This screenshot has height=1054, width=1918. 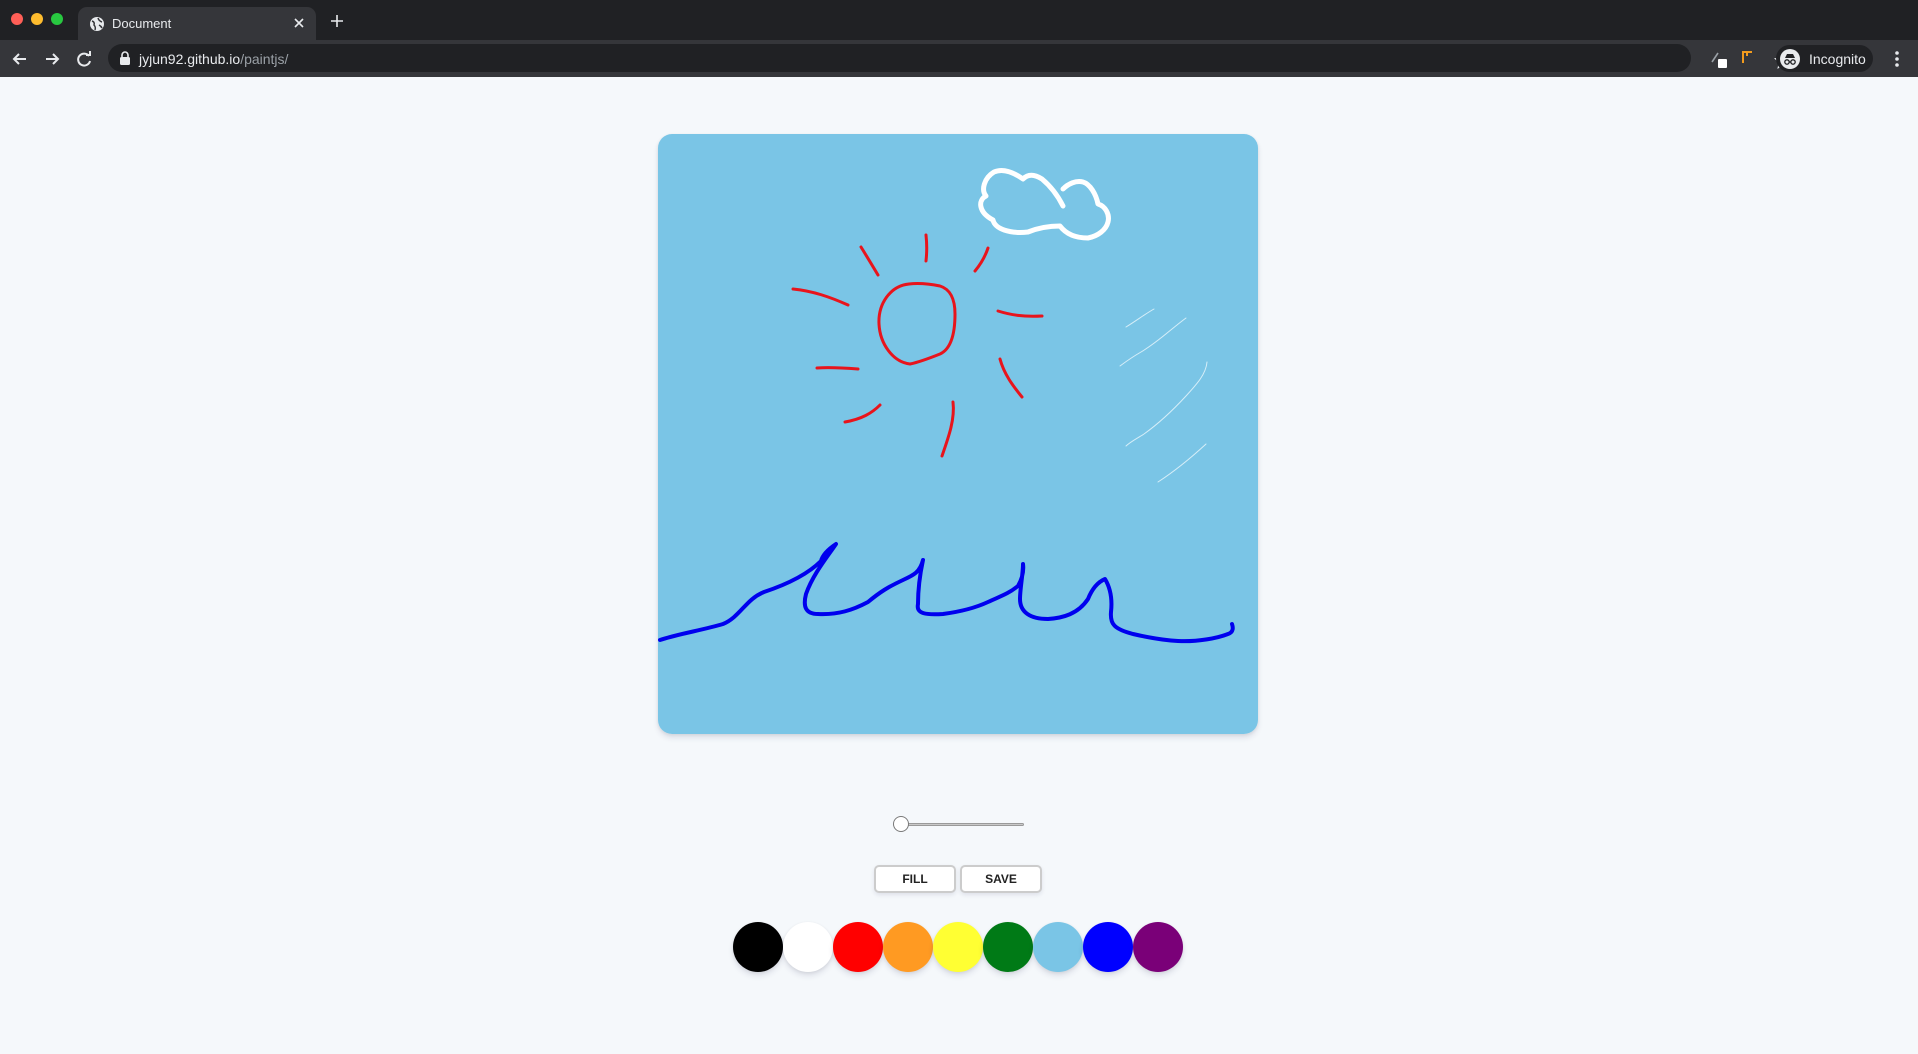 What do you see at coordinates (57, 19) in the screenshot?
I see `zoom-window-button` at bounding box center [57, 19].